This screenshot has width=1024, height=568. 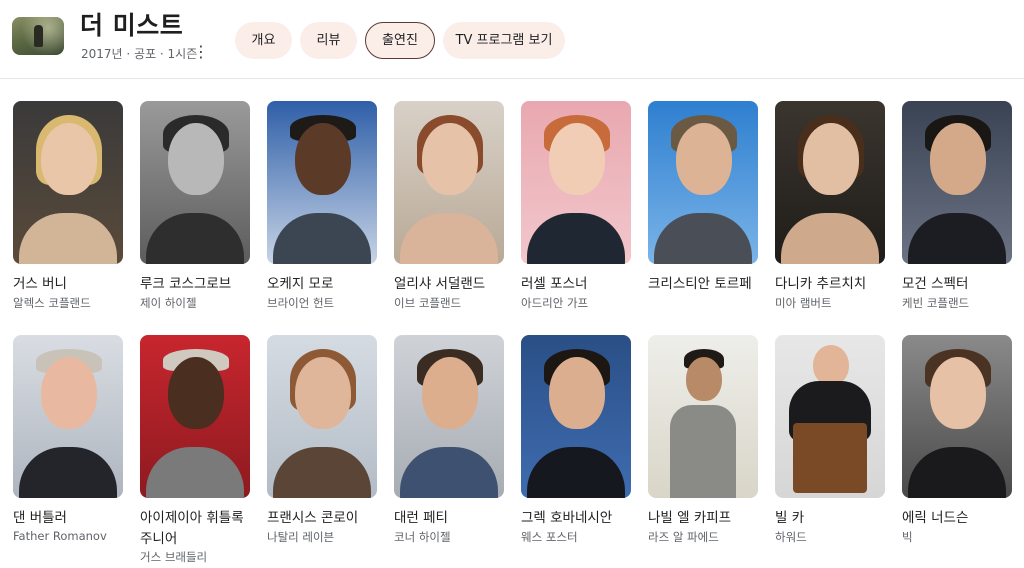 What do you see at coordinates (60, 536) in the screenshot?
I see `cast-role: Father Romanov` at bounding box center [60, 536].